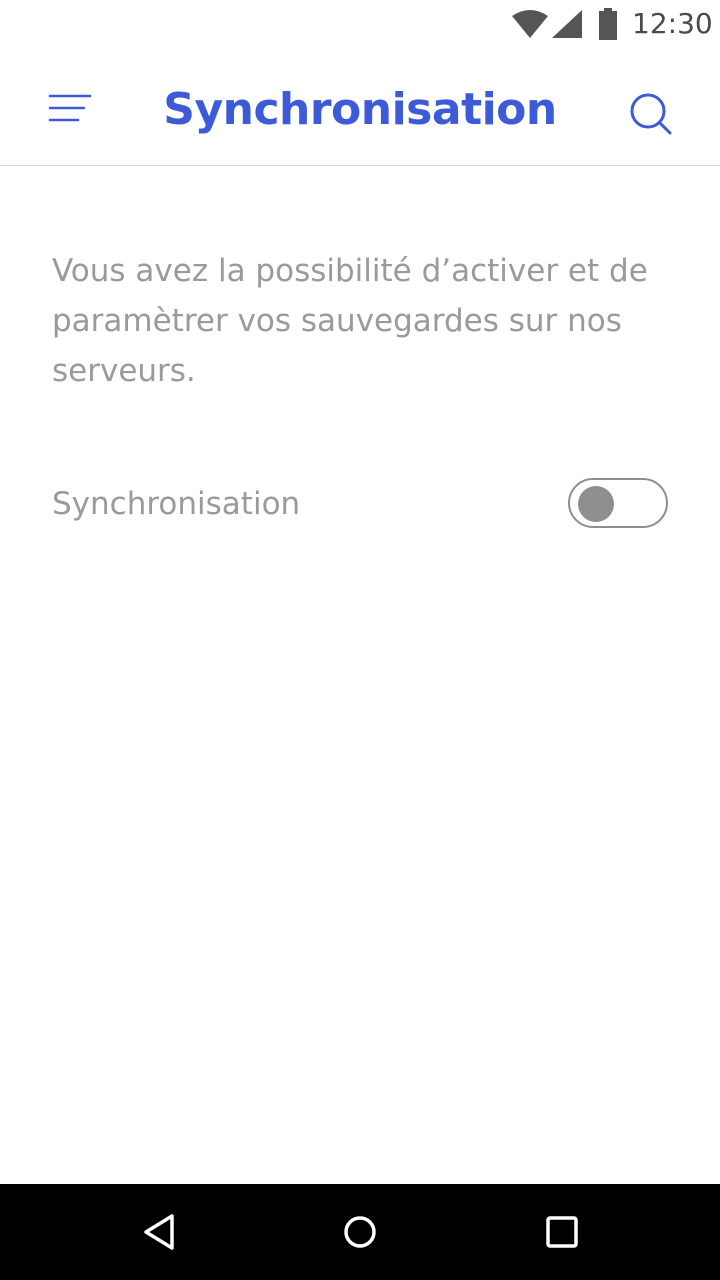 The image size is (720, 1280). Describe the element at coordinates (530, 24) in the screenshot. I see `wifi-icon` at that location.